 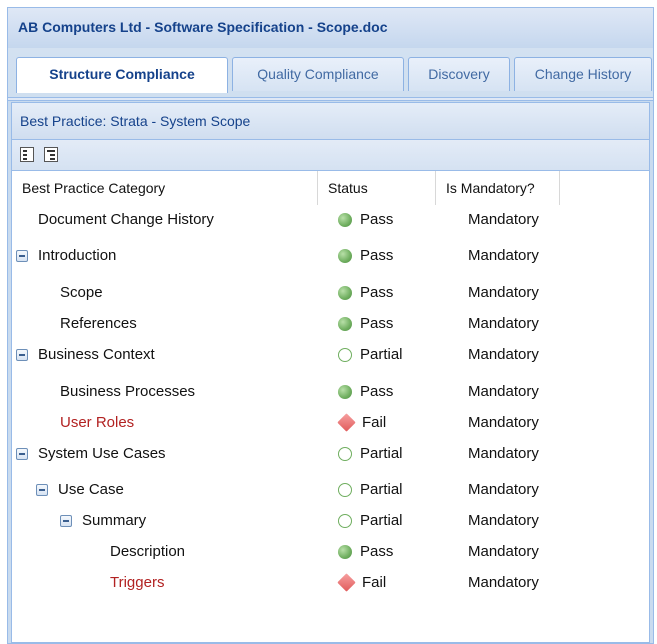 I want to click on column-header-mandatory: Is Mandatory?, so click(x=498, y=188).